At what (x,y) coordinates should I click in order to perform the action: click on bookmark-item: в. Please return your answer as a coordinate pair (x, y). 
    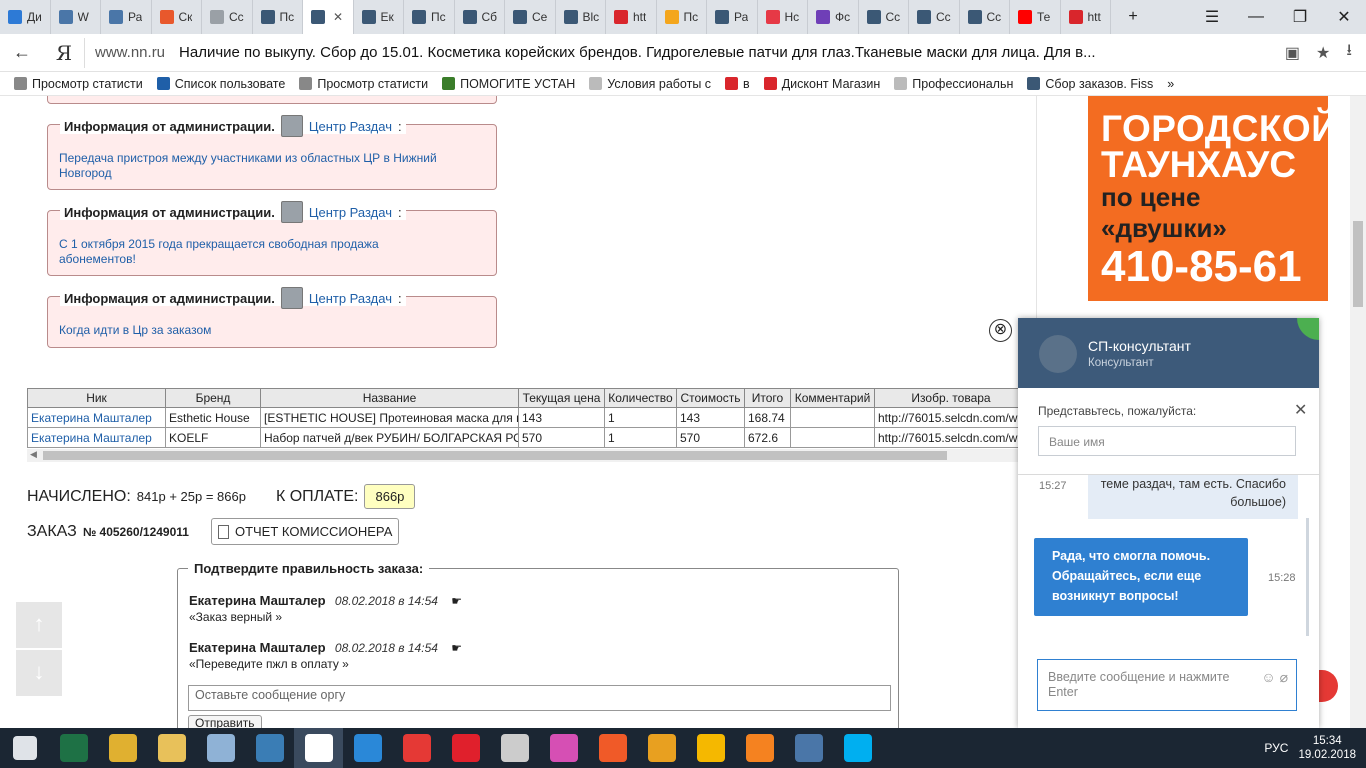
    Looking at the image, I should click on (730, 84).